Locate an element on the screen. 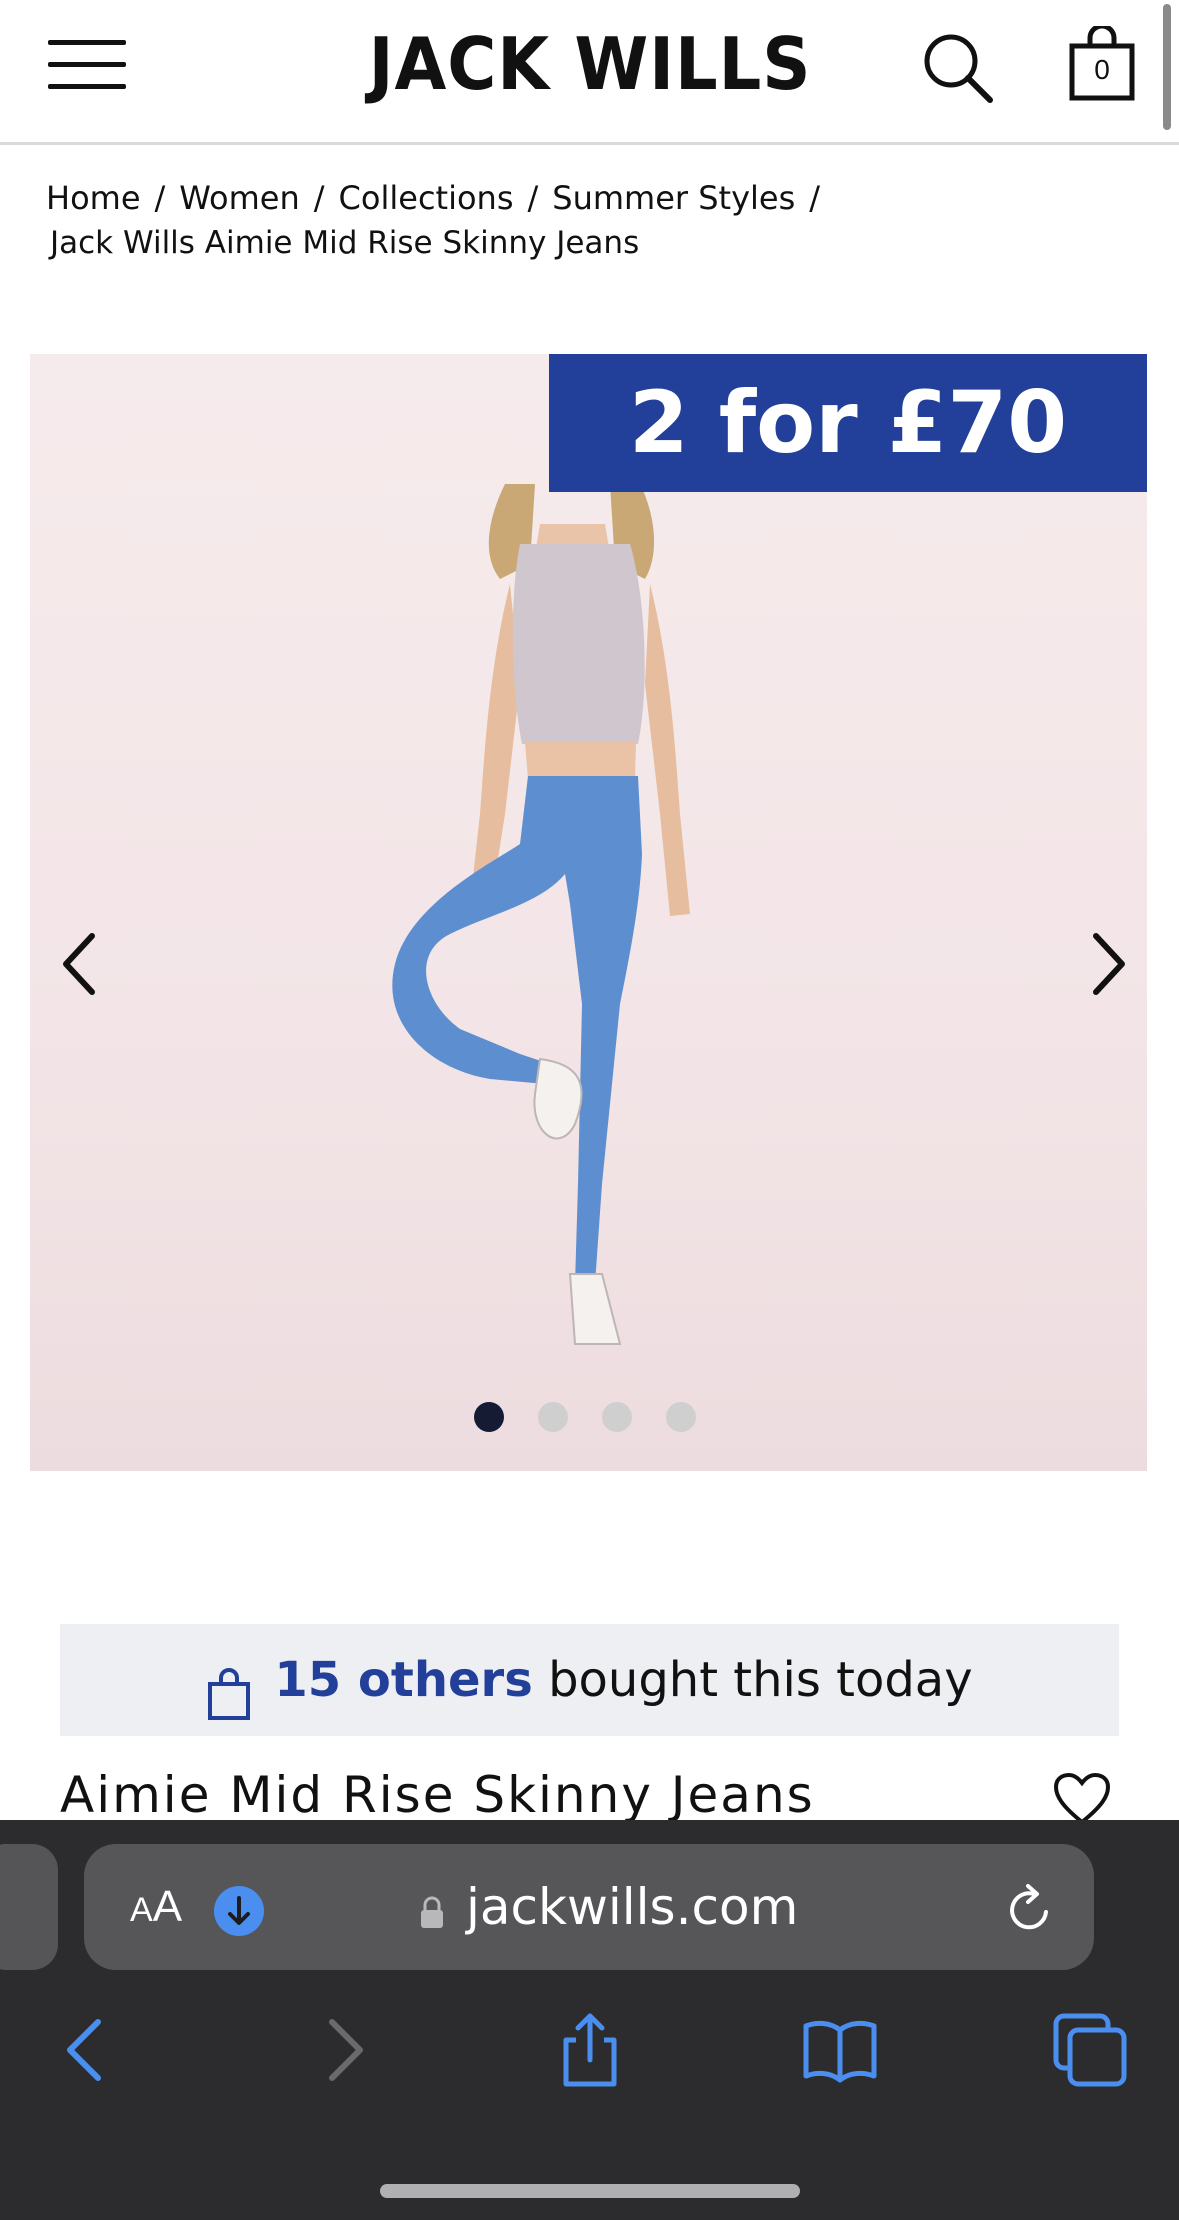  chevron-right-icon is located at coordinates (1108, 964).